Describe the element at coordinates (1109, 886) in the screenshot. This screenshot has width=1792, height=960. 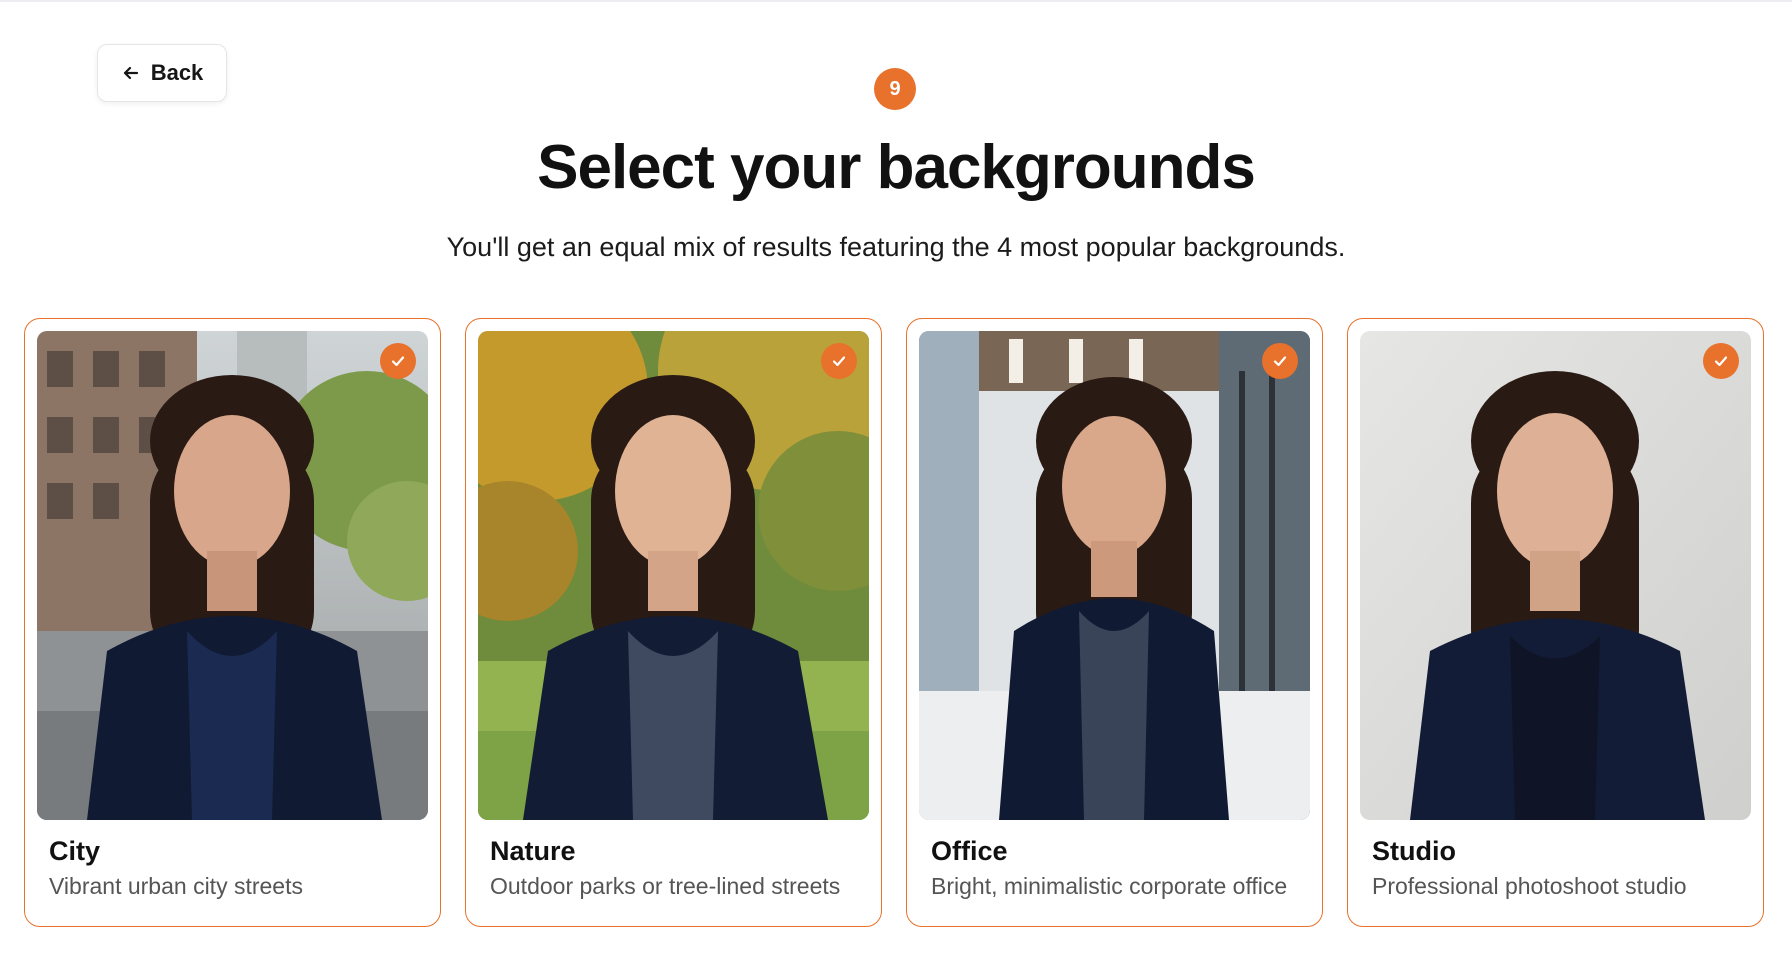
I see `card-description: Bright, minimalistic corporate office` at that location.